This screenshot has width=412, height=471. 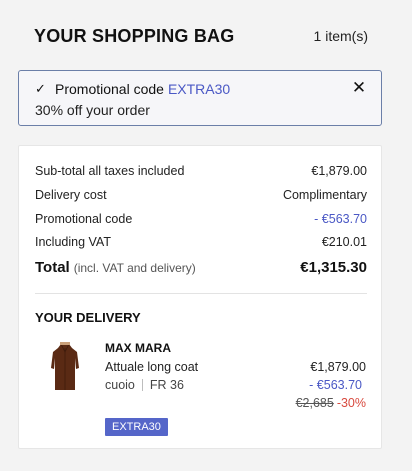 What do you see at coordinates (166, 385) in the screenshot?
I see `product-size: FR 36` at bounding box center [166, 385].